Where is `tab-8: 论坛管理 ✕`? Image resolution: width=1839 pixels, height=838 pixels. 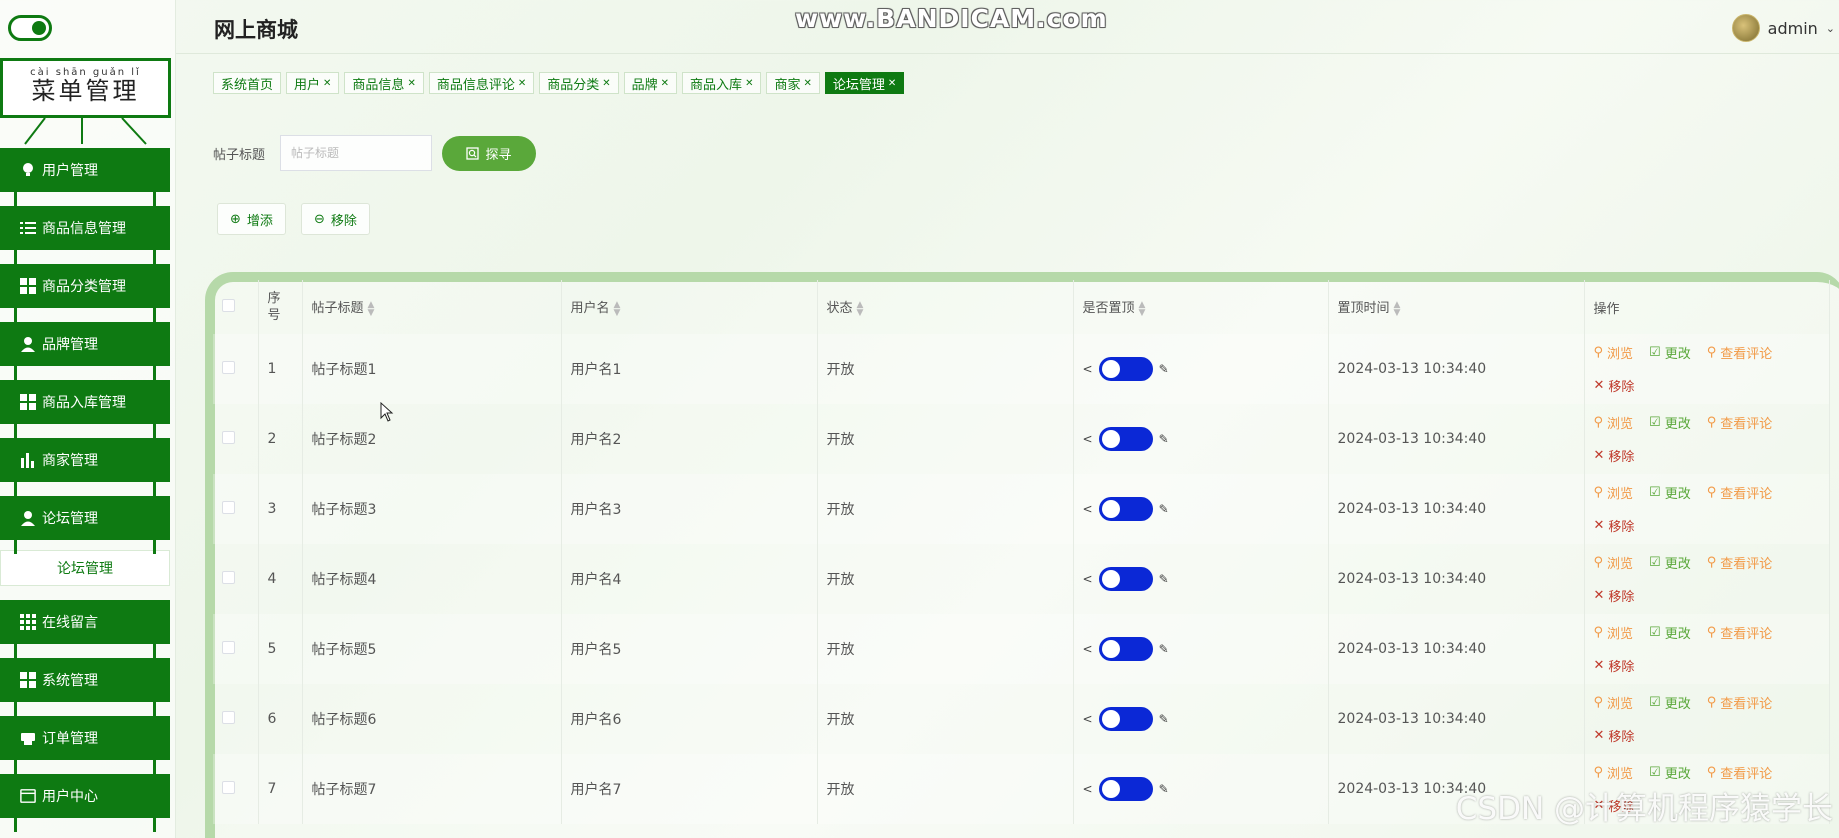 tab-8: 论坛管理 ✕ is located at coordinates (864, 83).